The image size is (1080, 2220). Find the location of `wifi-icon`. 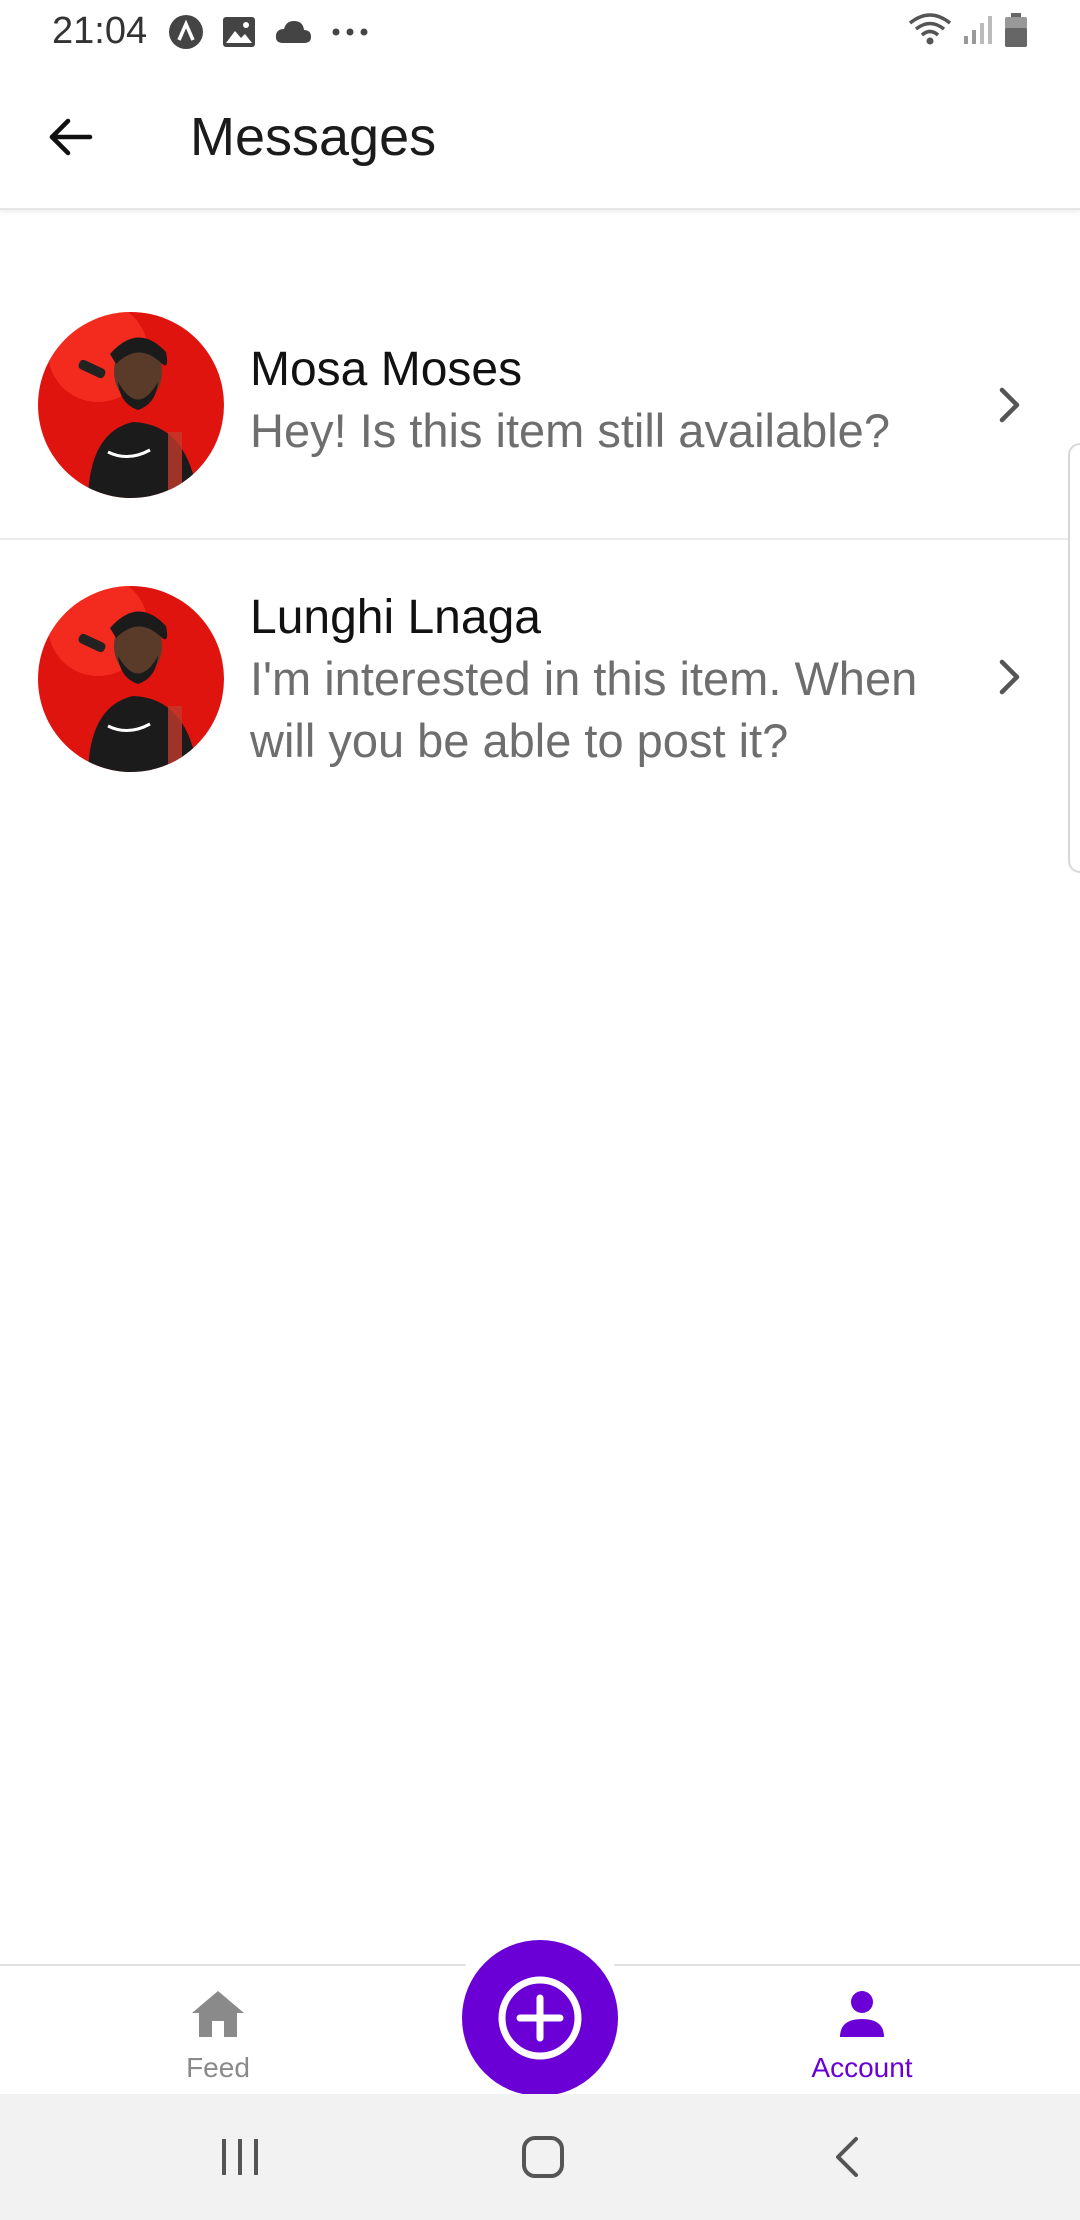

wifi-icon is located at coordinates (930, 30).